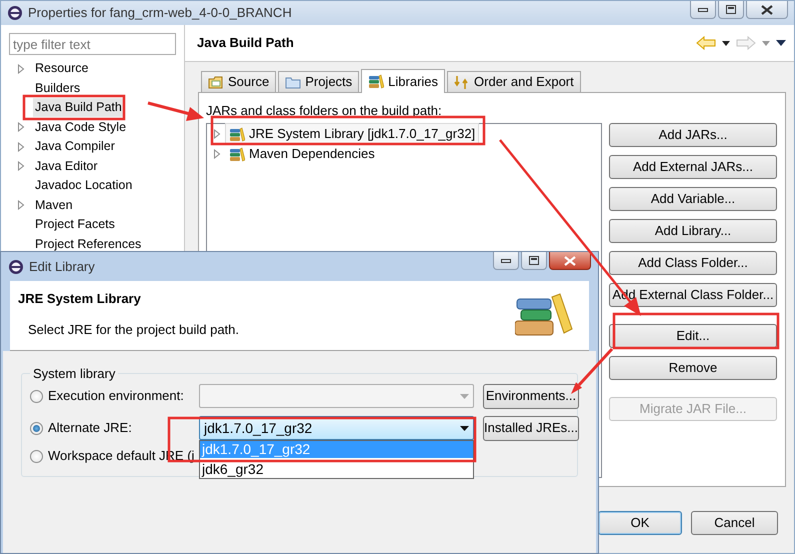  Describe the element at coordinates (352, 134) in the screenshot. I see `library-entry: JRE System Library [jdk1.7.0_17_gr32]` at that location.